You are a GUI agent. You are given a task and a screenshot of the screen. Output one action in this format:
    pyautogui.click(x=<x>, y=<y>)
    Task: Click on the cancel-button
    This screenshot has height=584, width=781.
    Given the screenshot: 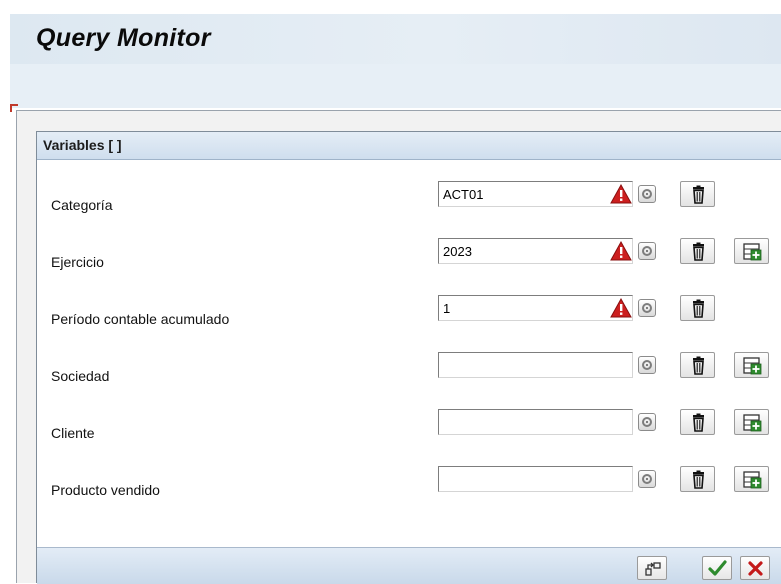 What is the action you would take?
    pyautogui.click(x=755, y=568)
    